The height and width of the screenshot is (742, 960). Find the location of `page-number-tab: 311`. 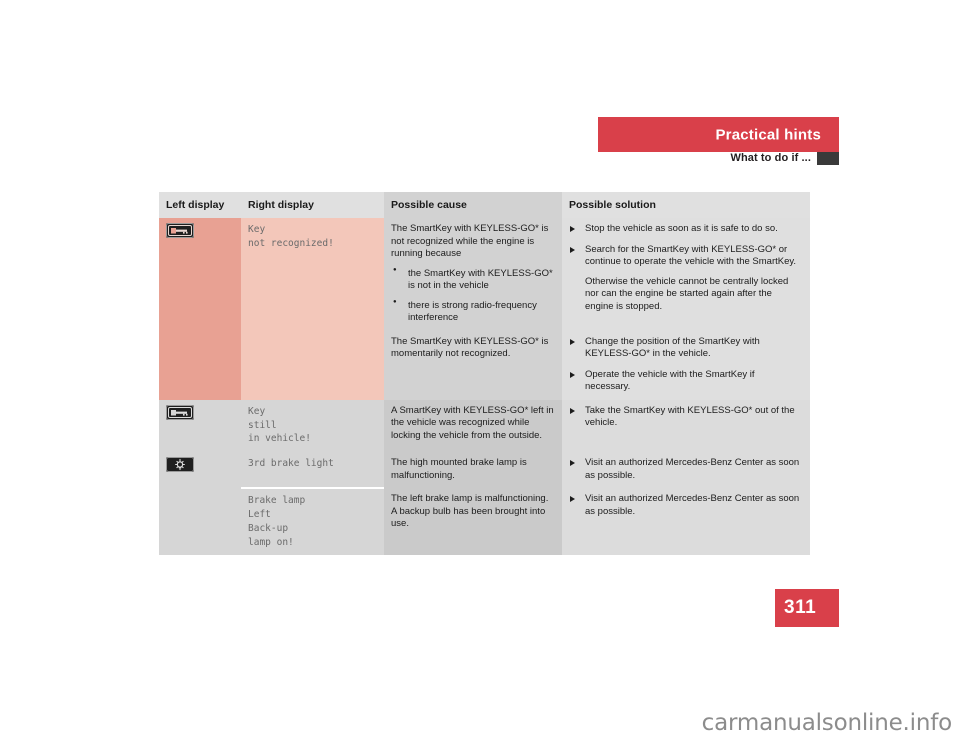

page-number-tab: 311 is located at coordinates (807, 608).